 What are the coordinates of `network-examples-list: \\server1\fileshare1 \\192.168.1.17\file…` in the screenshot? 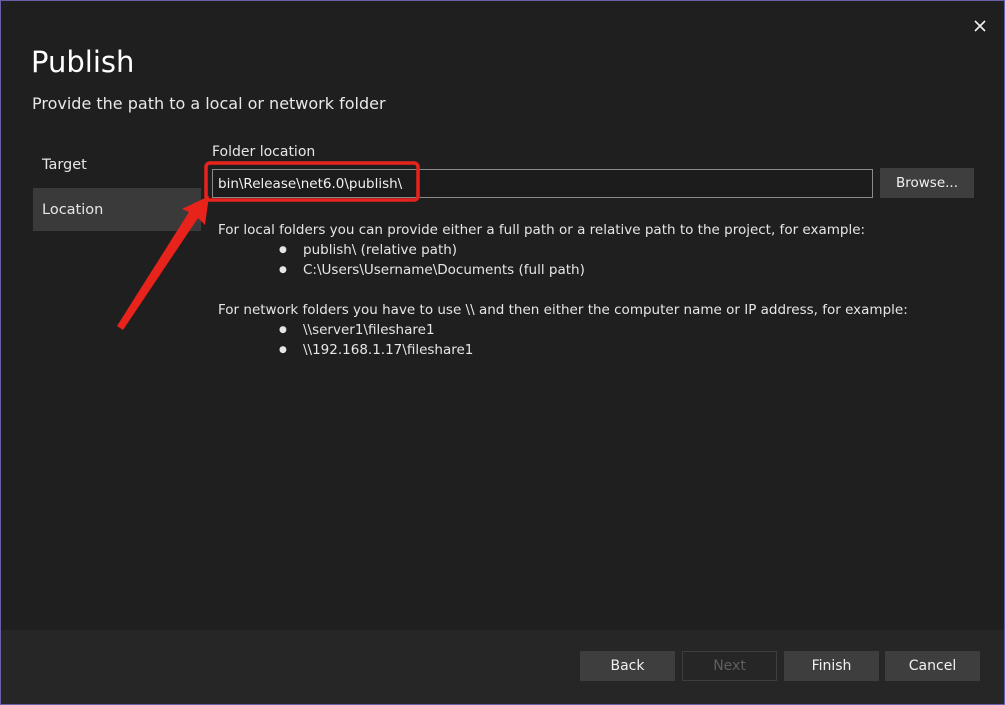 It's located at (598, 340).